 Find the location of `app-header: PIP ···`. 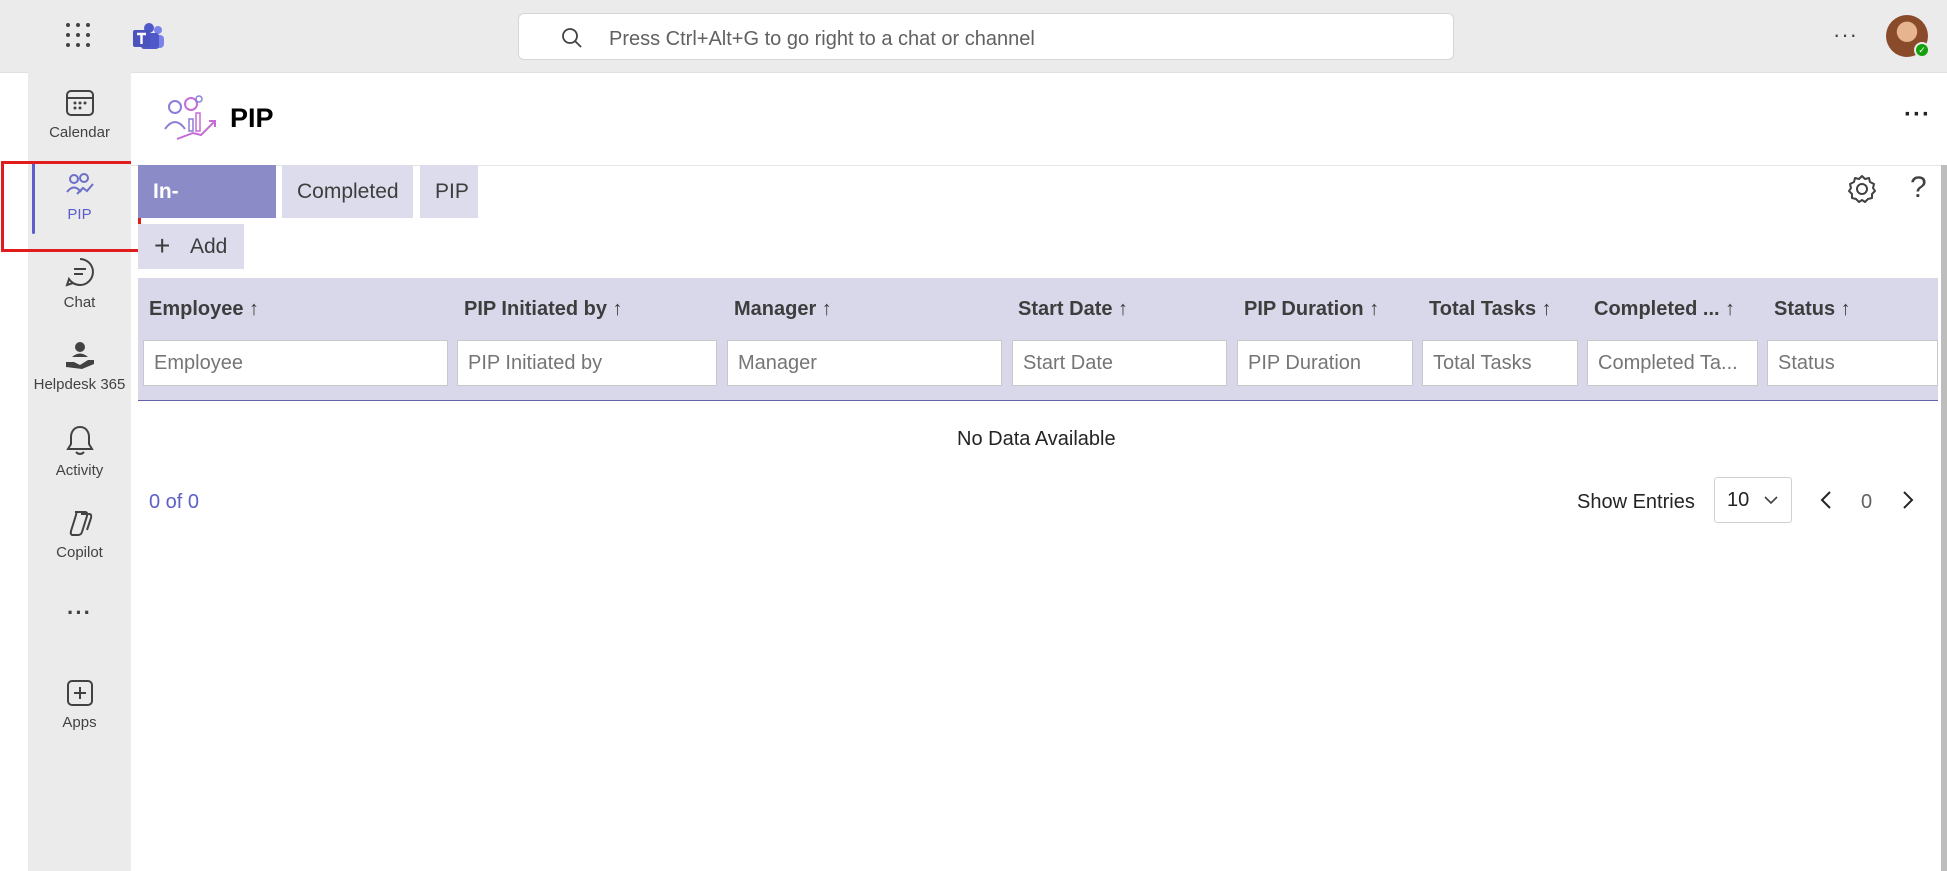

app-header: PIP ··· is located at coordinates (1039, 119).